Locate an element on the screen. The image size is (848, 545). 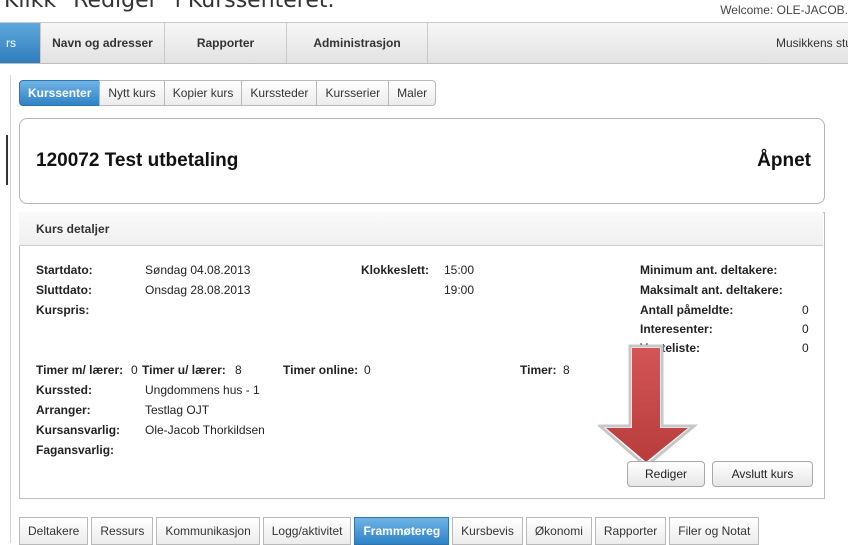
venteliste-value: 0 is located at coordinates (805, 348).